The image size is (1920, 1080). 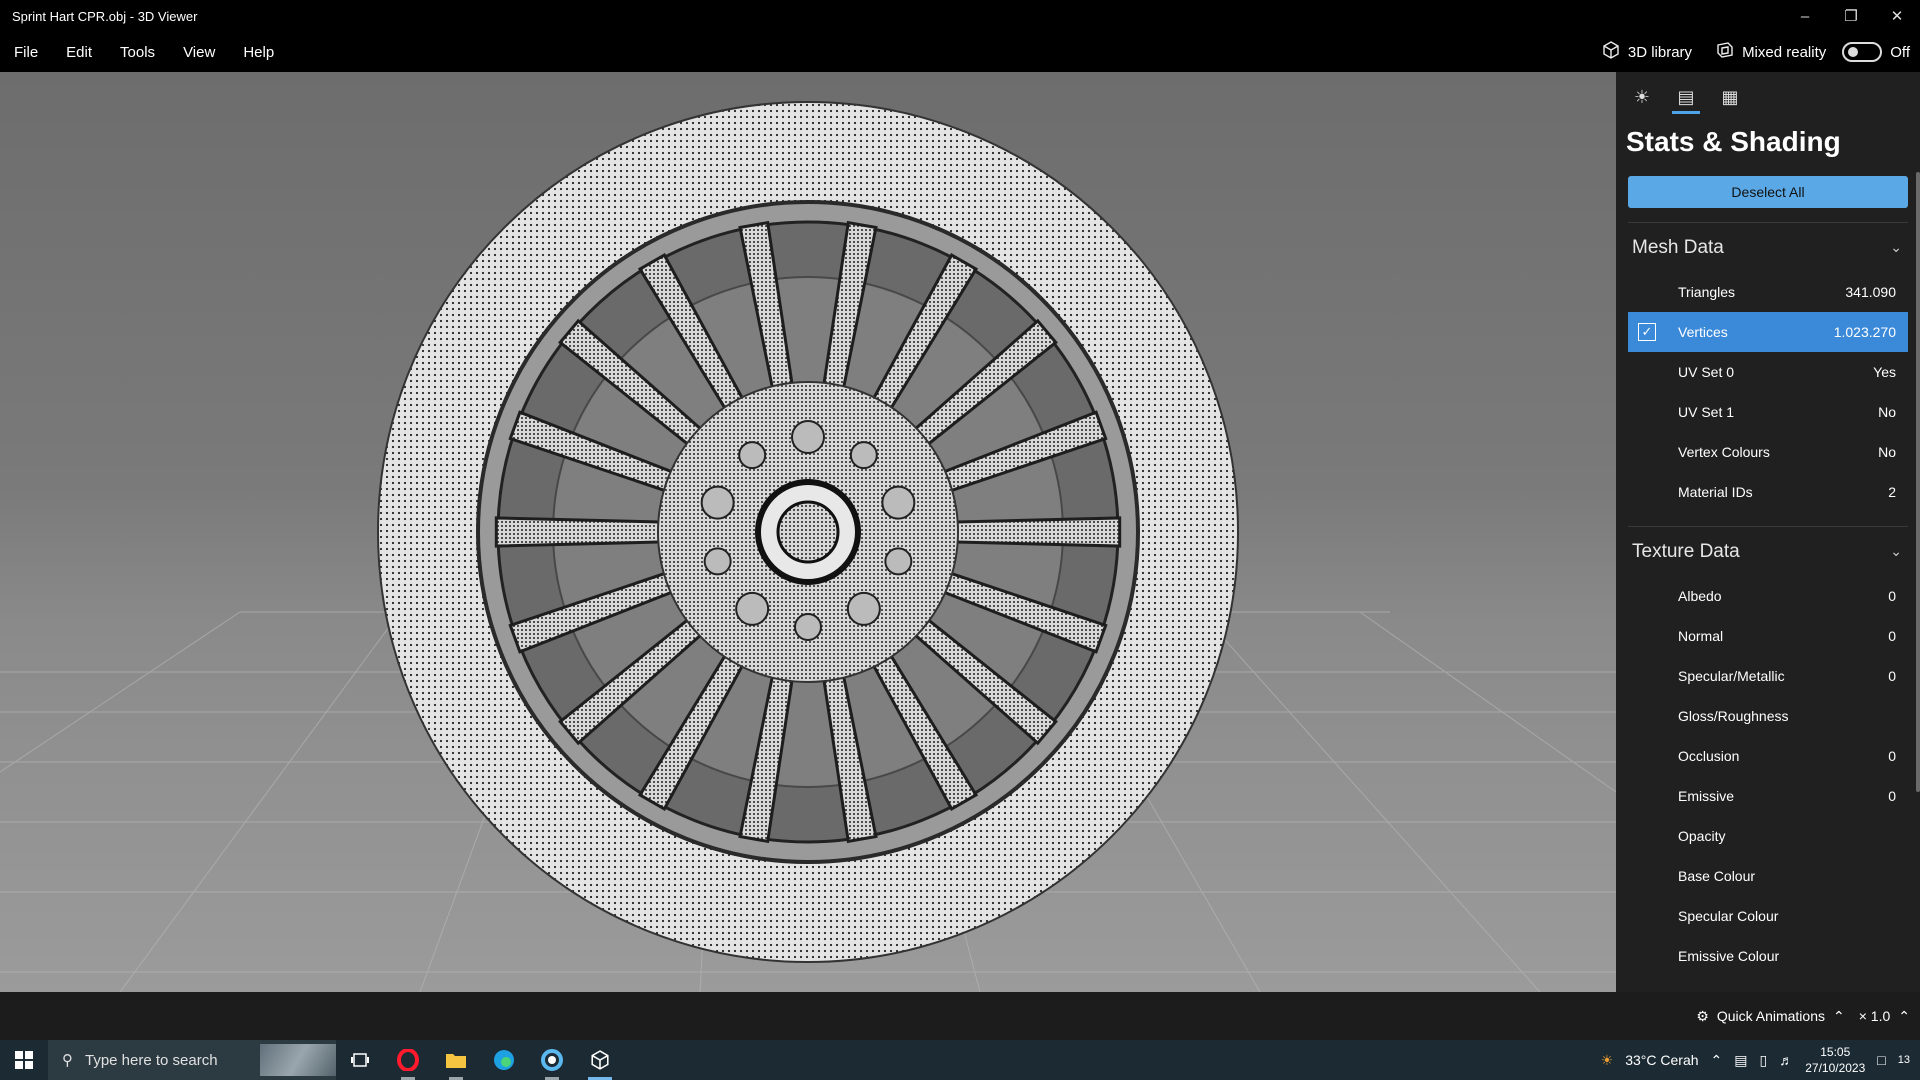 What do you see at coordinates (1740, 1060) in the screenshot?
I see `network-icon: ▤` at bounding box center [1740, 1060].